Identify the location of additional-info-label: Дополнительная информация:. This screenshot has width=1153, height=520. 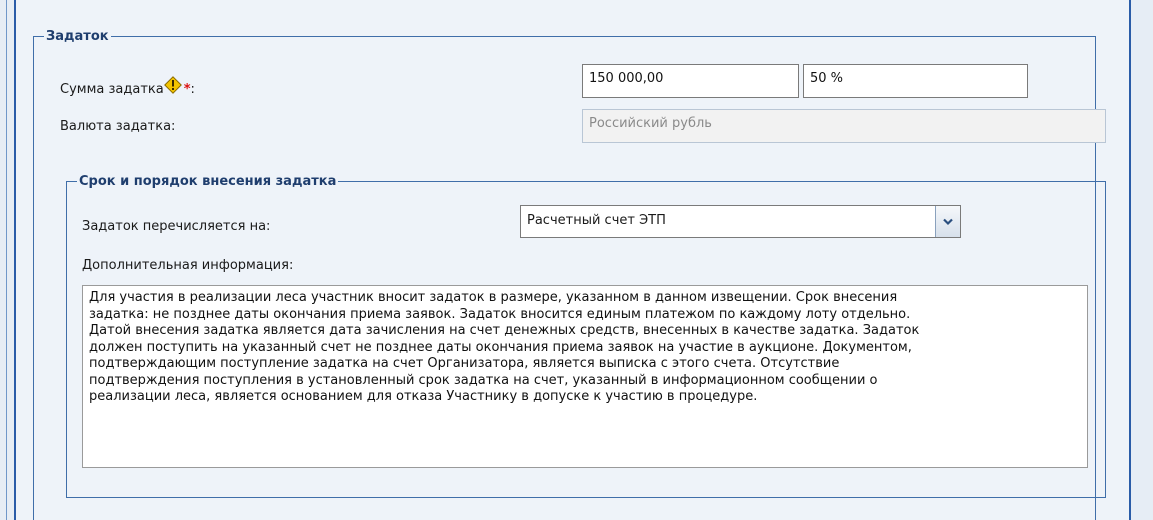
(188, 265).